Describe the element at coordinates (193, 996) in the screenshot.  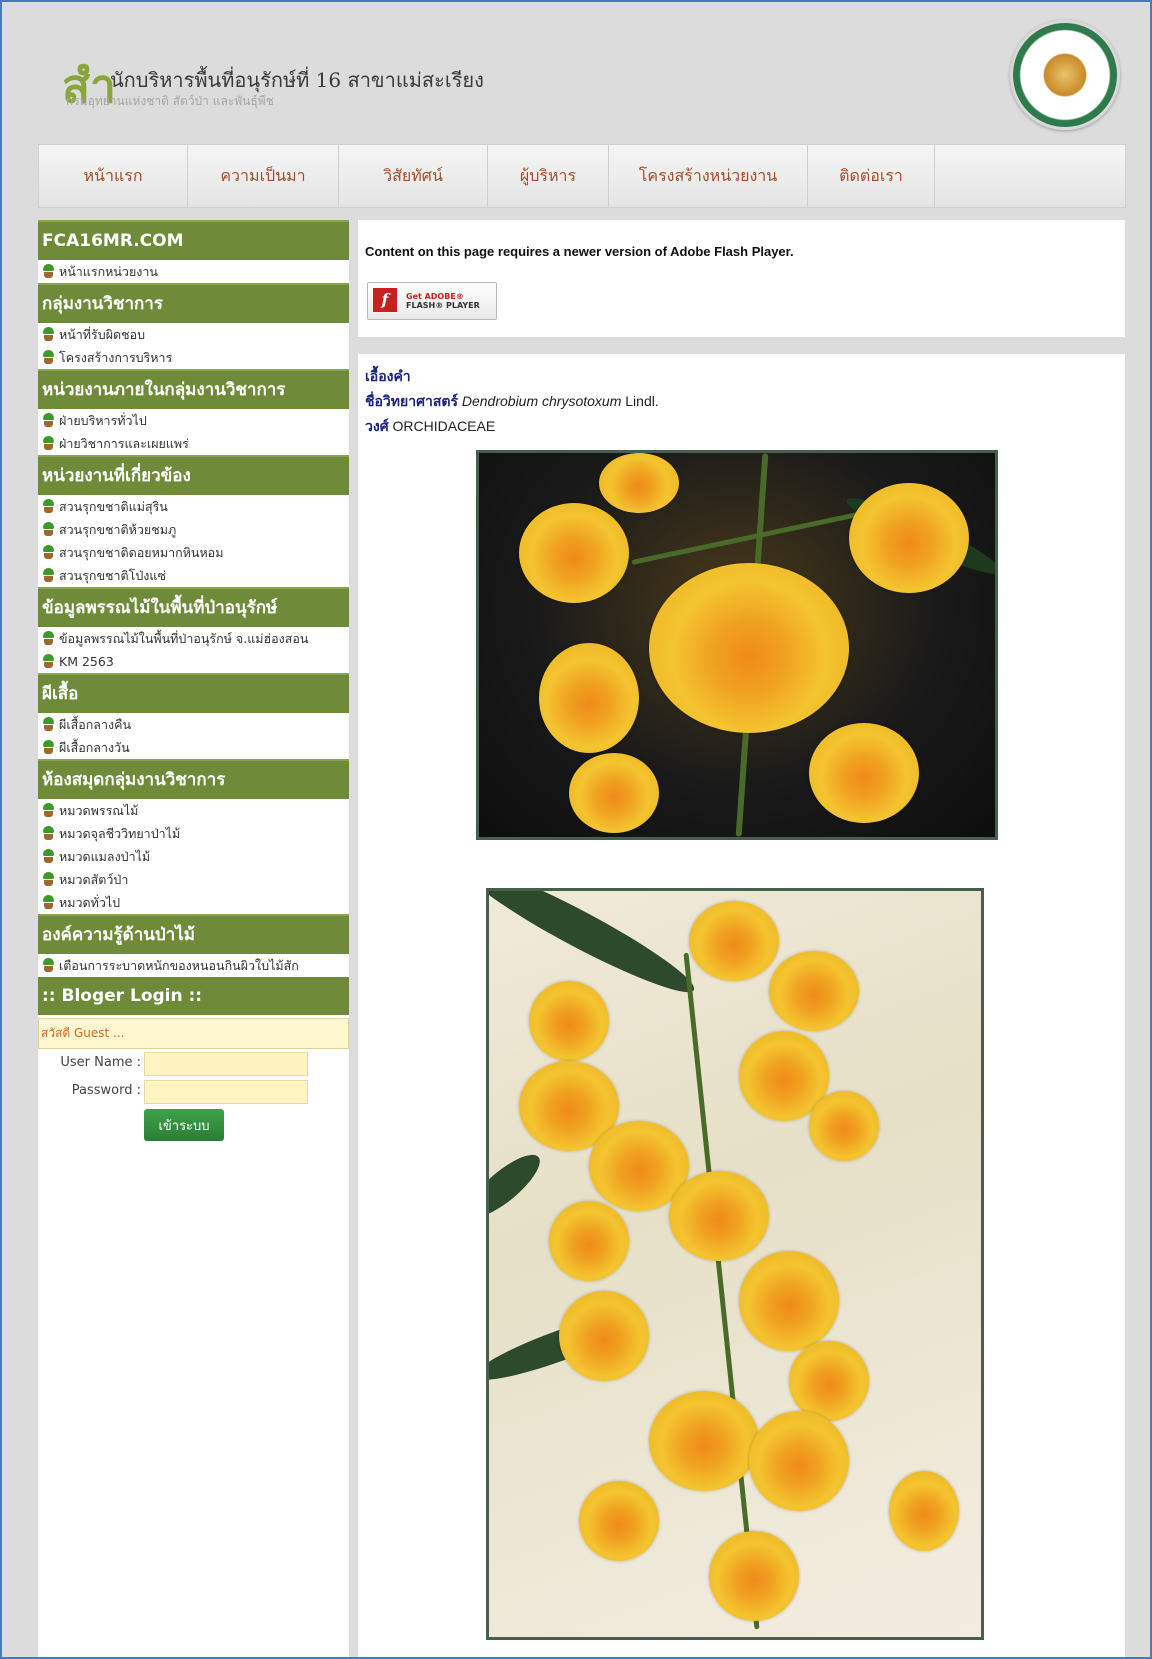
I see `login-title: :: Bloger Login ::` at that location.